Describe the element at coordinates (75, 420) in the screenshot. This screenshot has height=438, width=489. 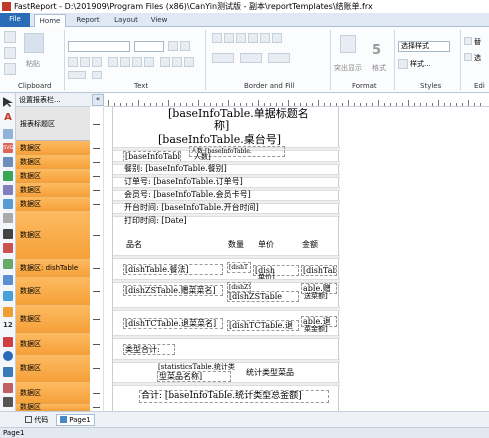
I see `tab-page1: Page1` at that location.